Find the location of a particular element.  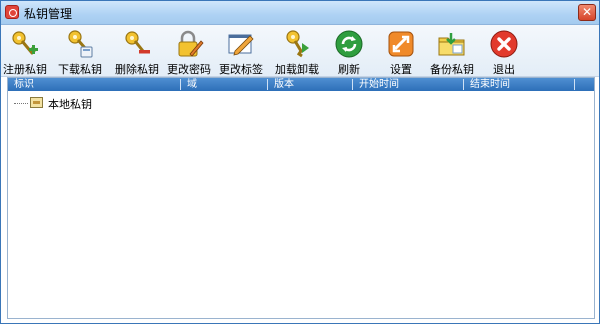

change-password-button: 更改密码 is located at coordinates (189, 51).